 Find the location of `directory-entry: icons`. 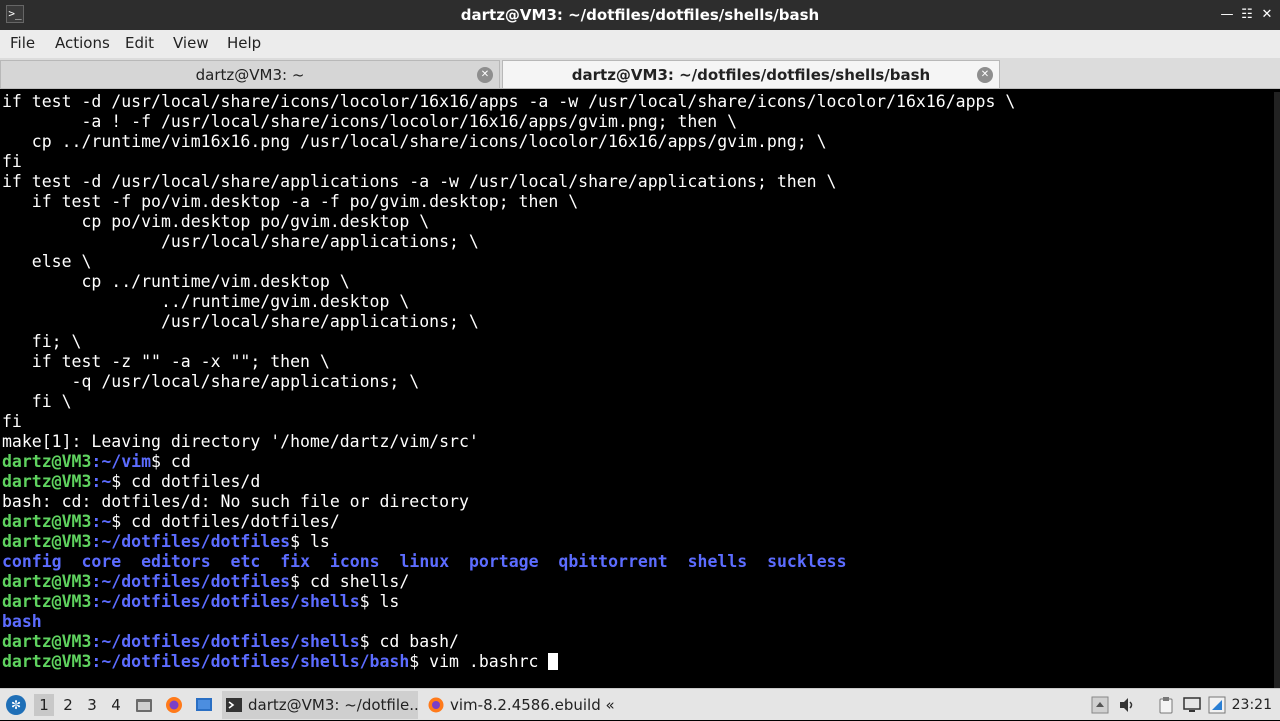

directory-entry: icons is located at coordinates (354, 561).